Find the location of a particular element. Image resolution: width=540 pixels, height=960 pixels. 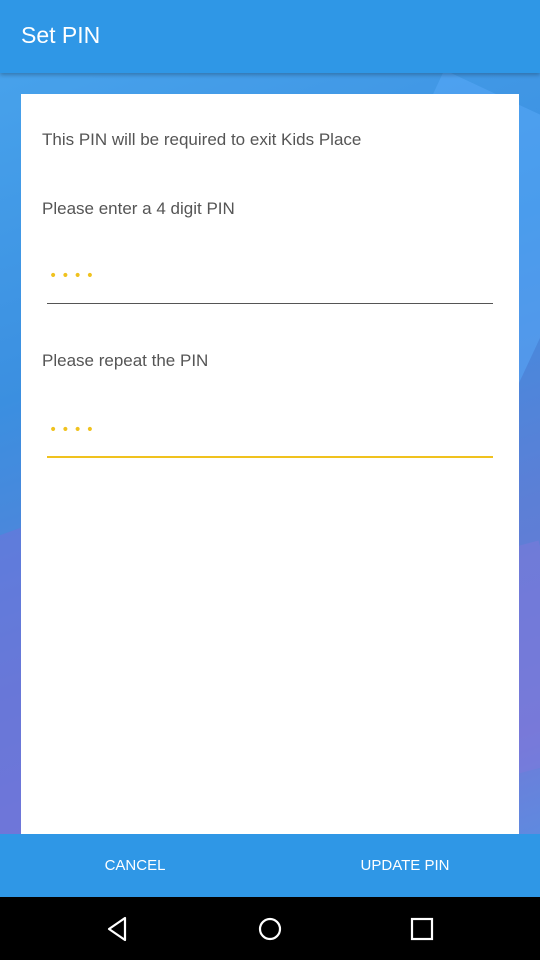

enter-pin-label: Please enter a 4 digit PIN is located at coordinates (138, 208).